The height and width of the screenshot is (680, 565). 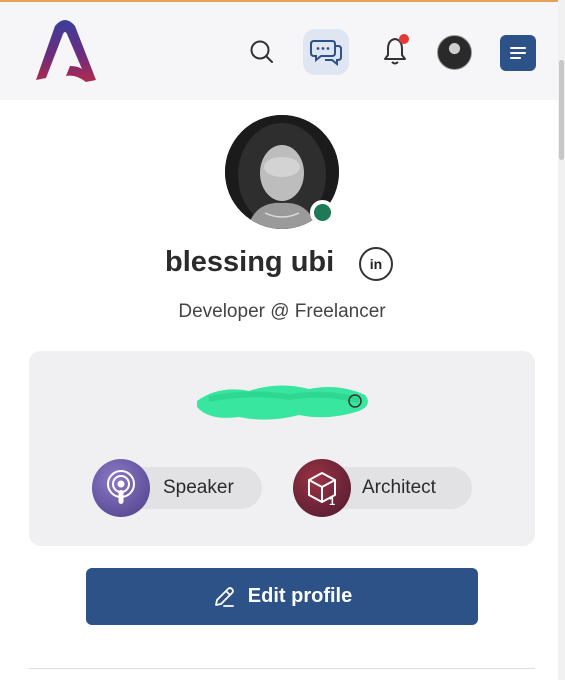 I want to click on chat-bubbles-icon, so click(x=326, y=53).